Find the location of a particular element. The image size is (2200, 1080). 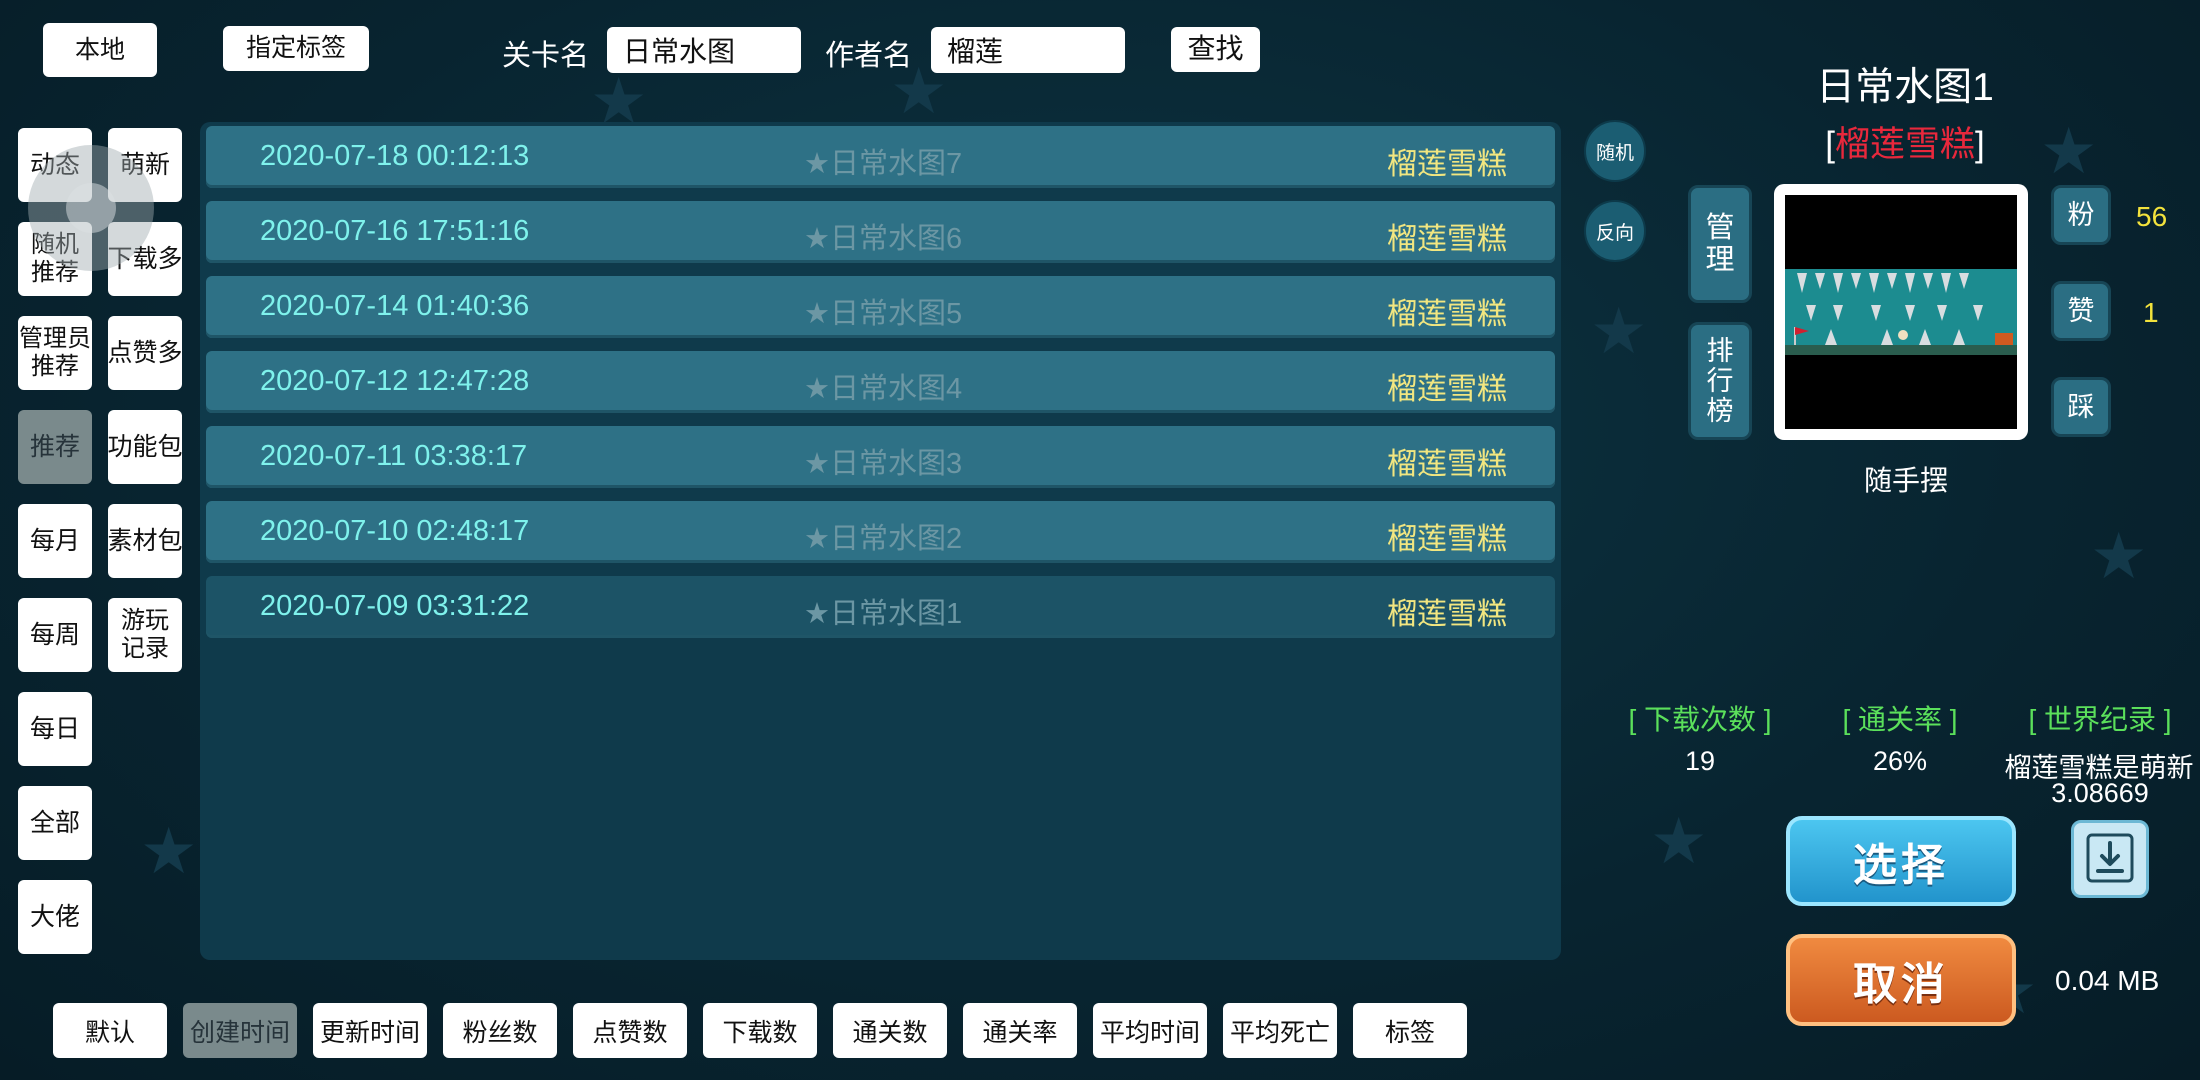

detail-author: [榴莲雪糕] is located at coordinates (1905, 141).